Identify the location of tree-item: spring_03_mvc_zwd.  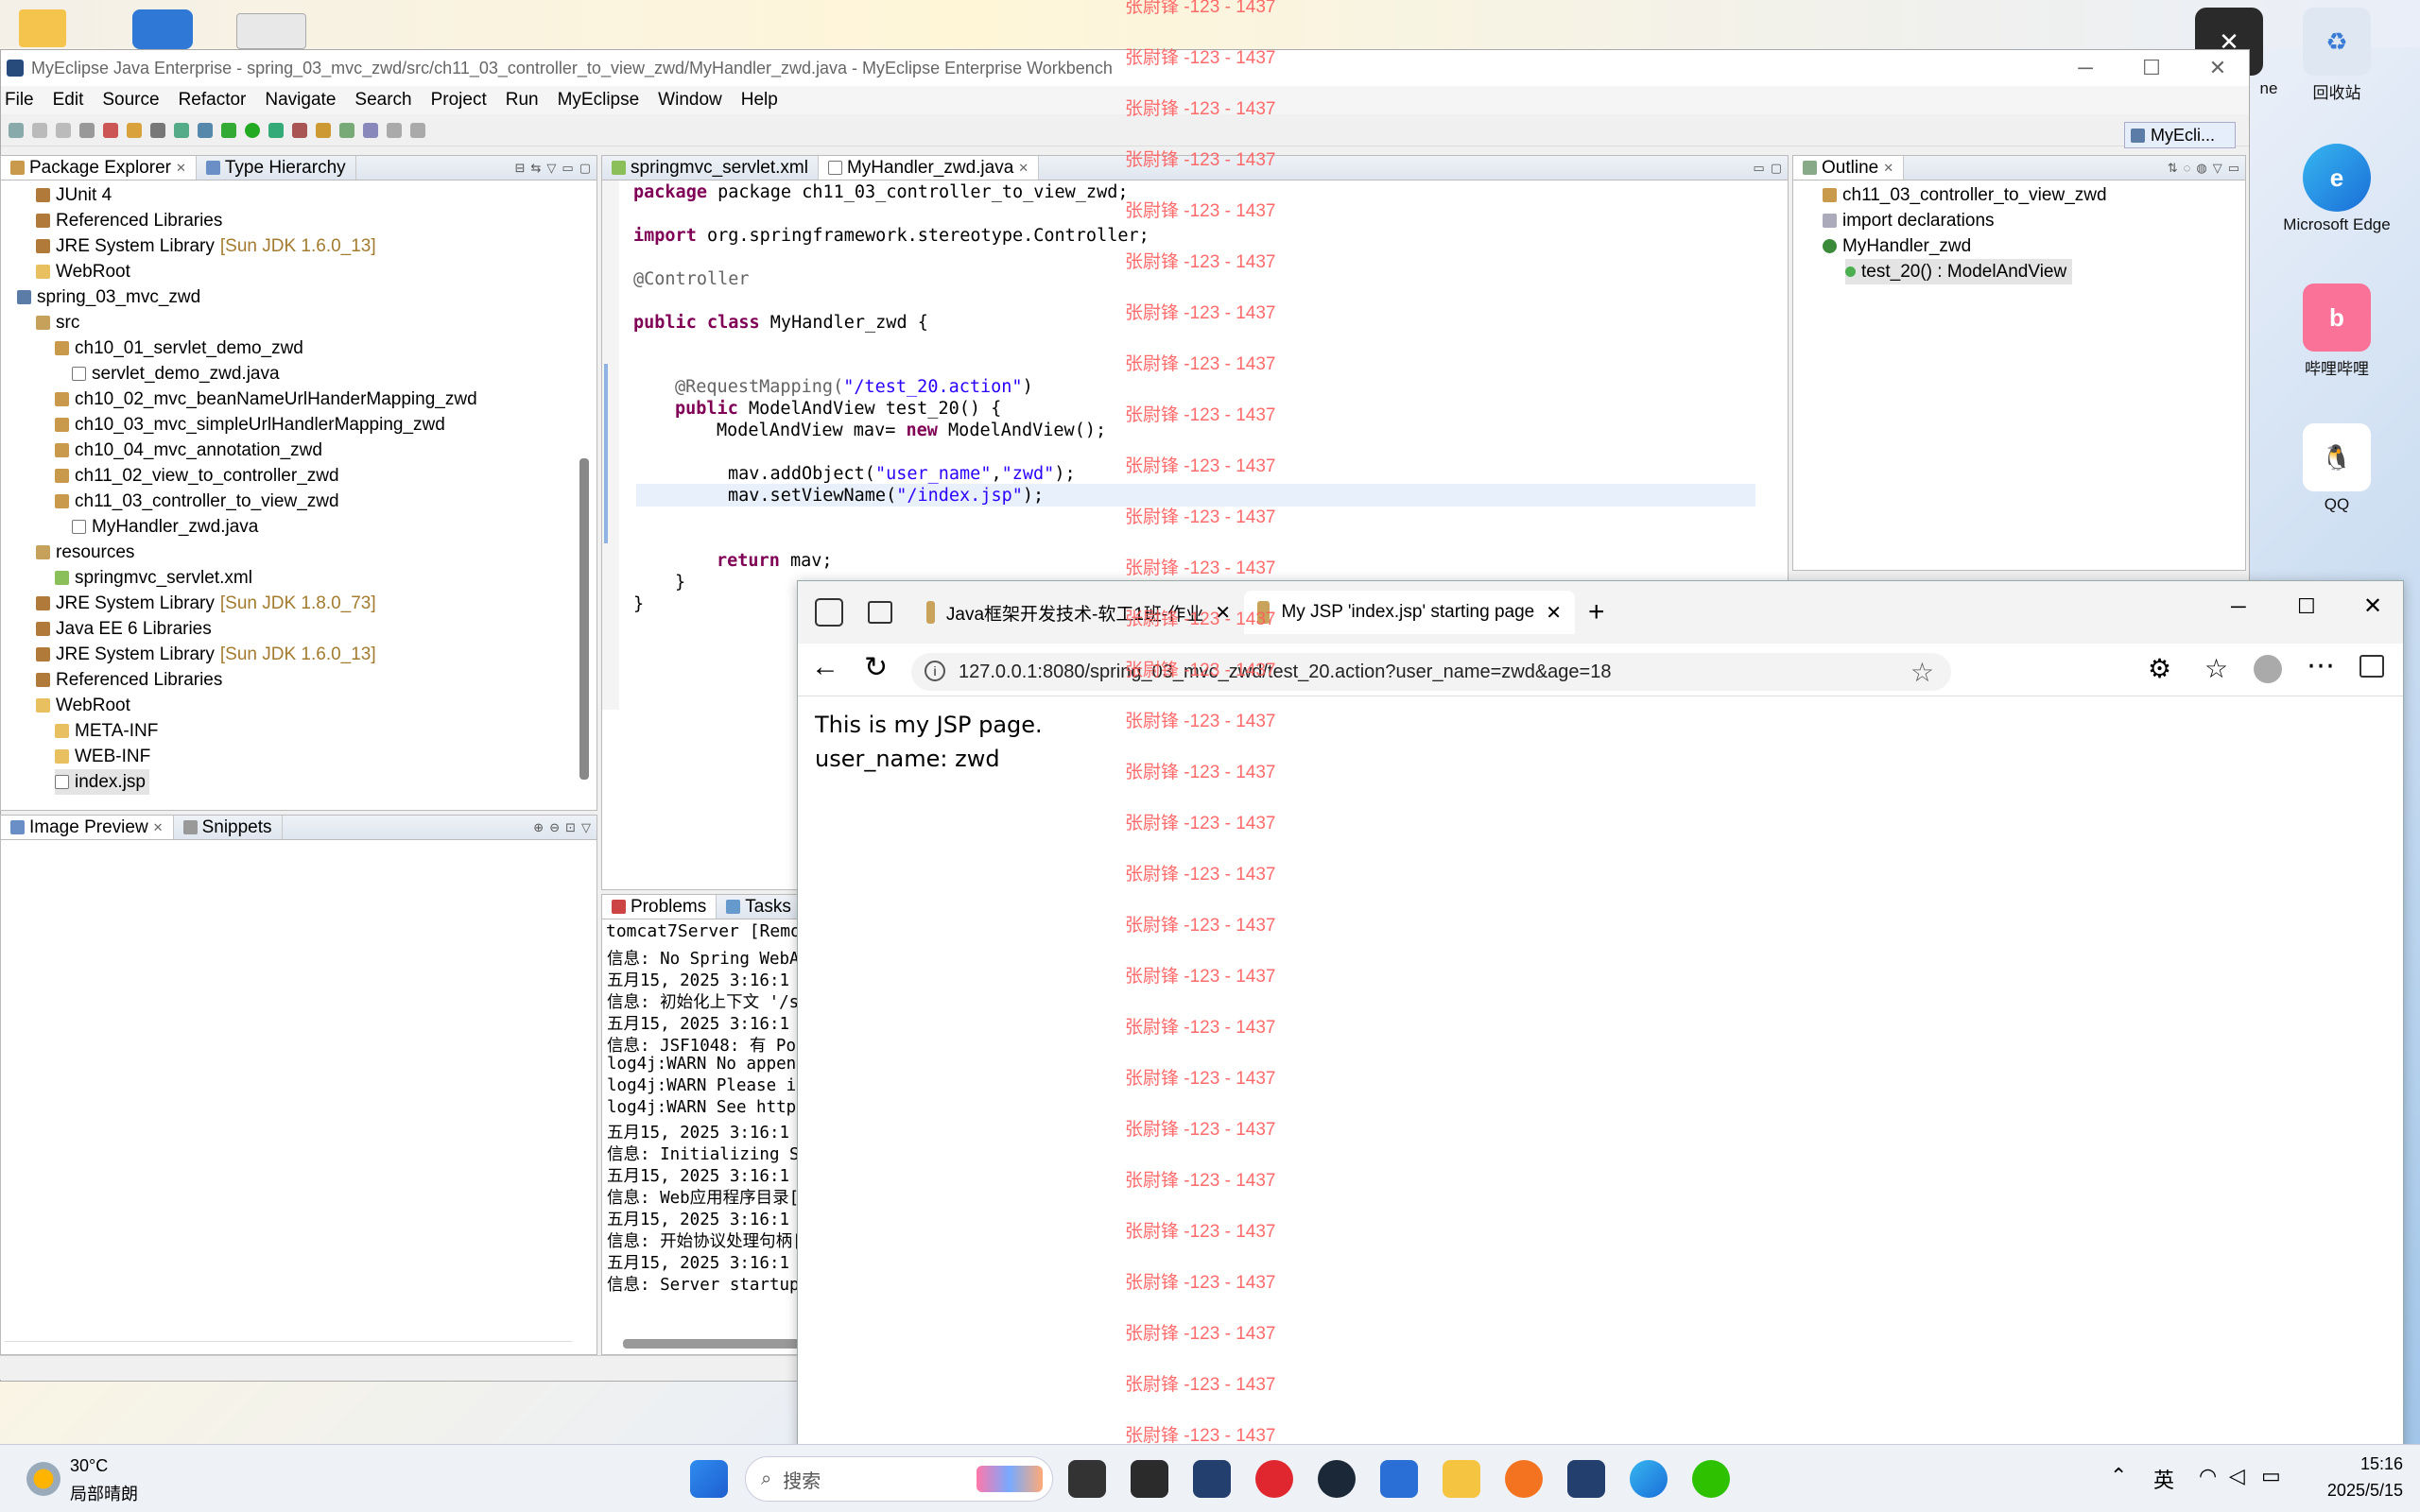
(108, 297).